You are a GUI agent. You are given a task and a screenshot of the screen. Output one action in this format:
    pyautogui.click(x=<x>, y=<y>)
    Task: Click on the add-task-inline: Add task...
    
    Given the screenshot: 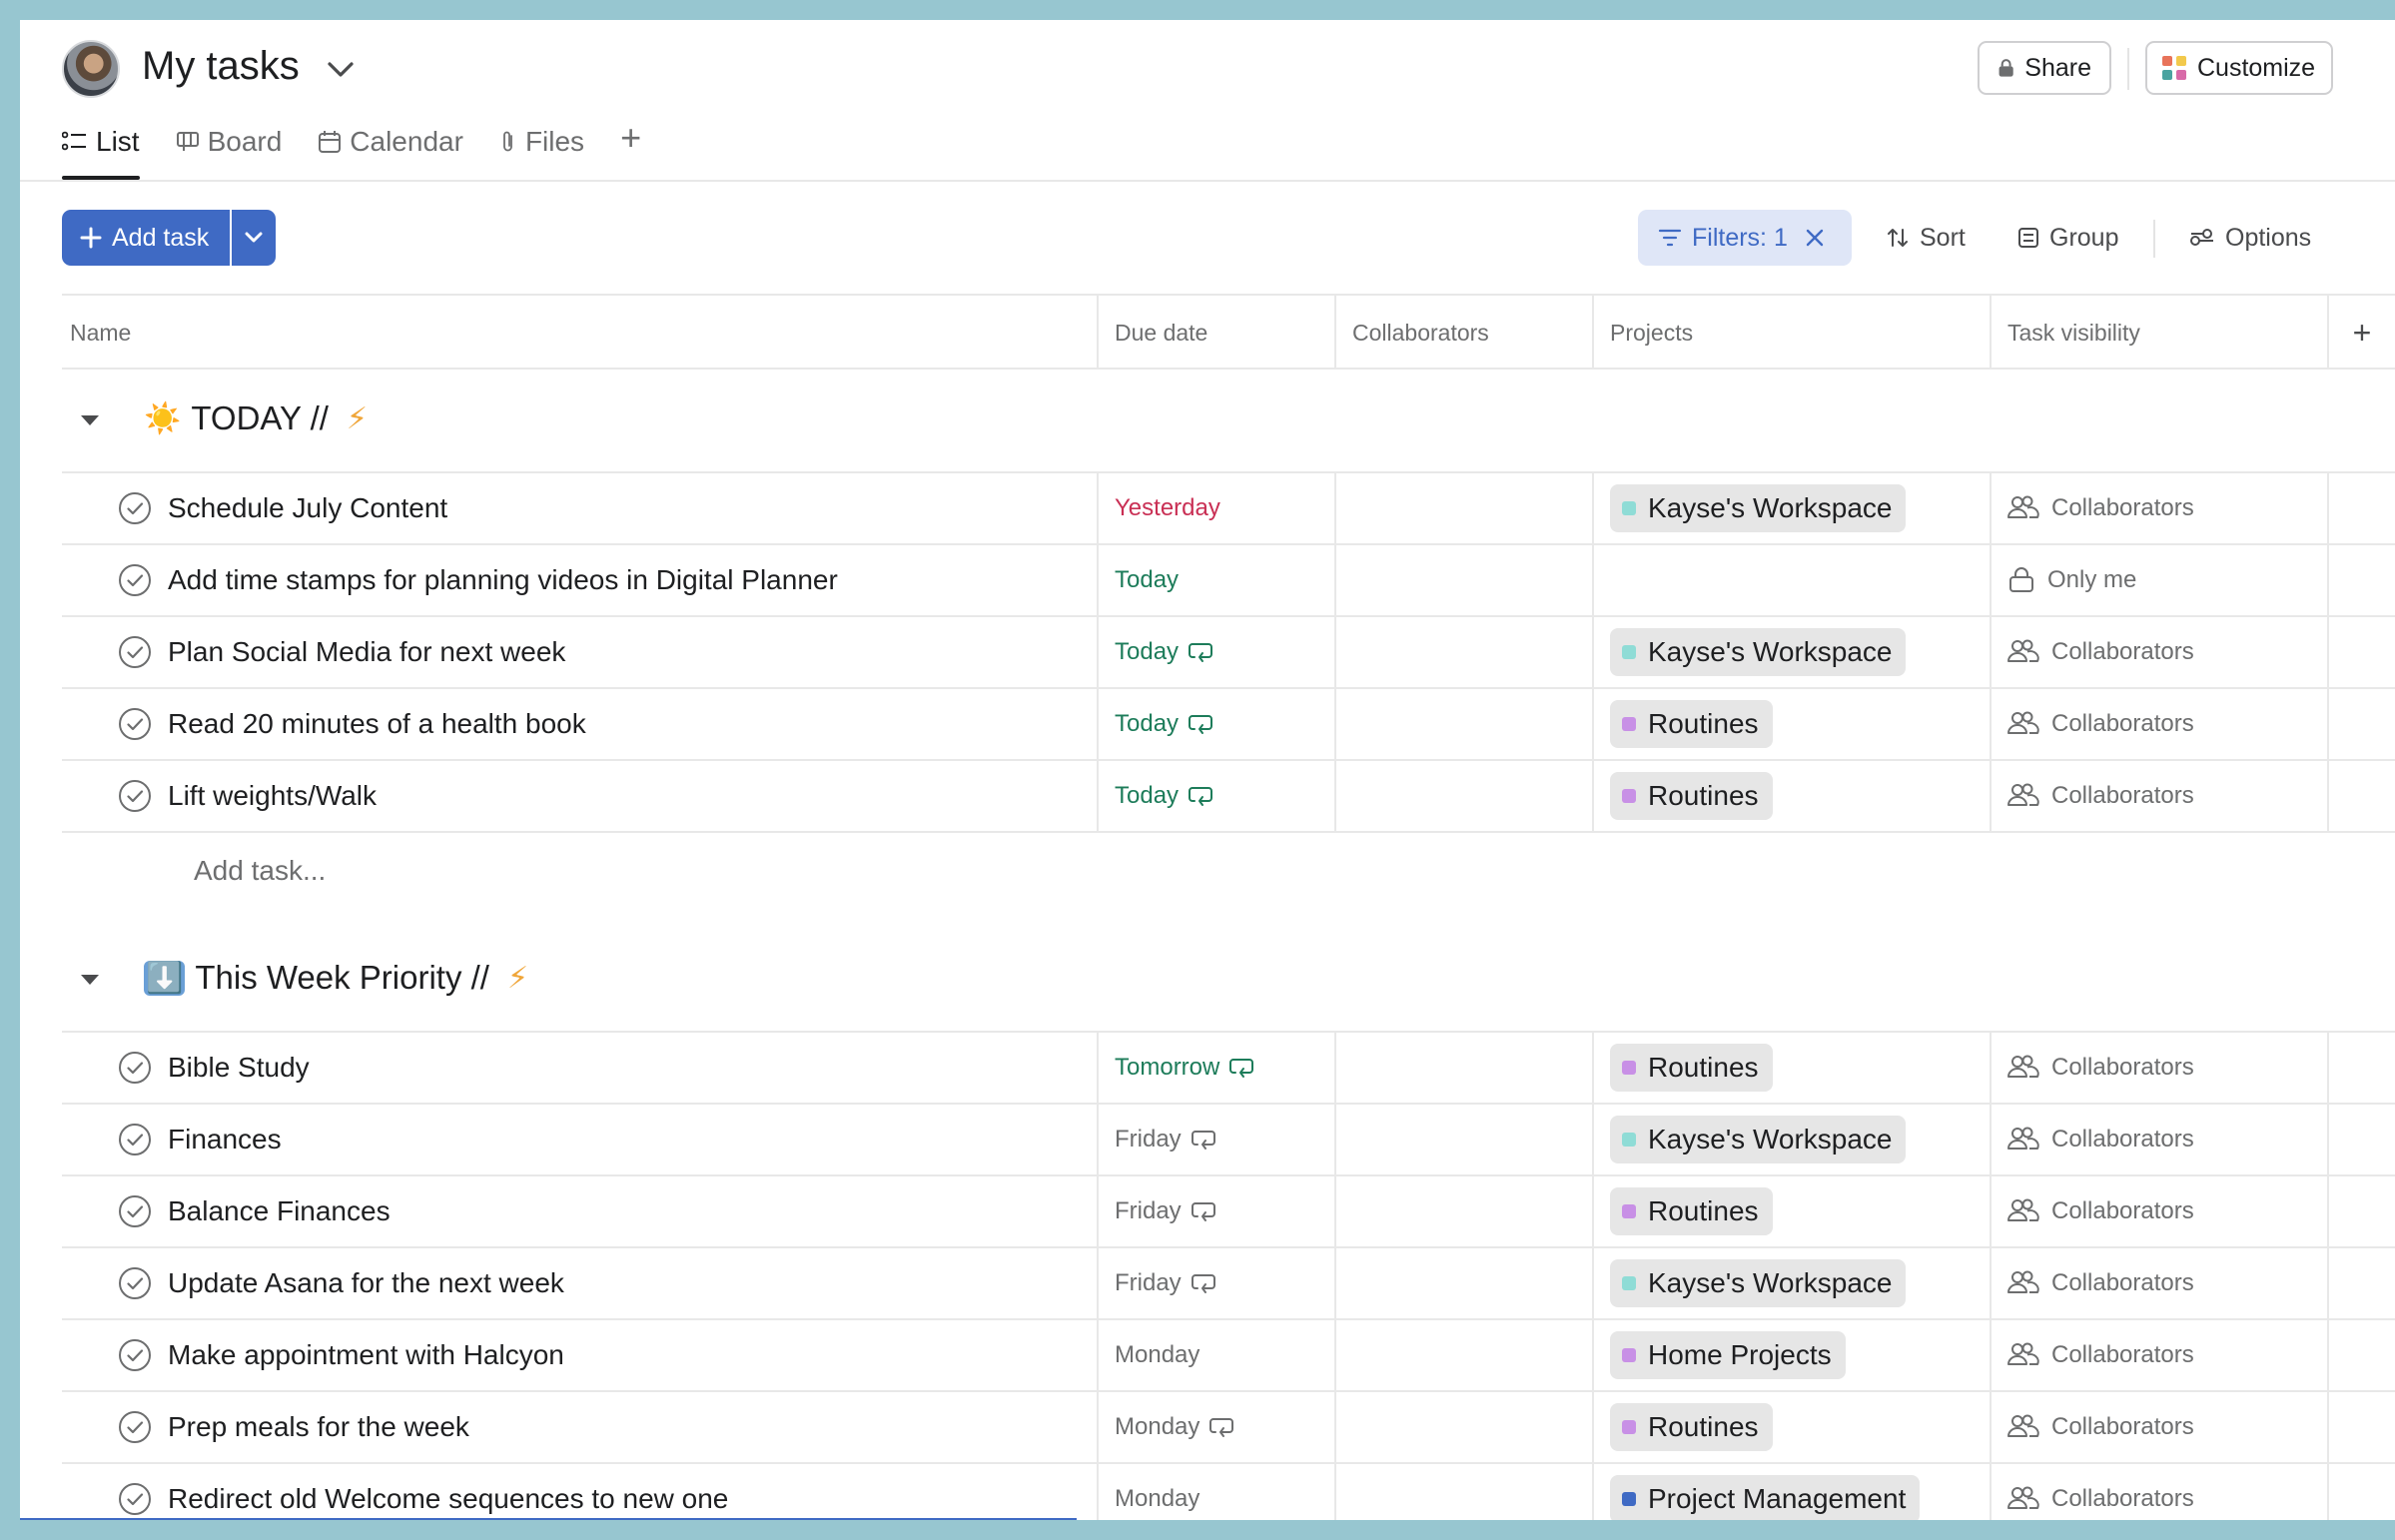 What is the action you would take?
    pyautogui.click(x=260, y=871)
    